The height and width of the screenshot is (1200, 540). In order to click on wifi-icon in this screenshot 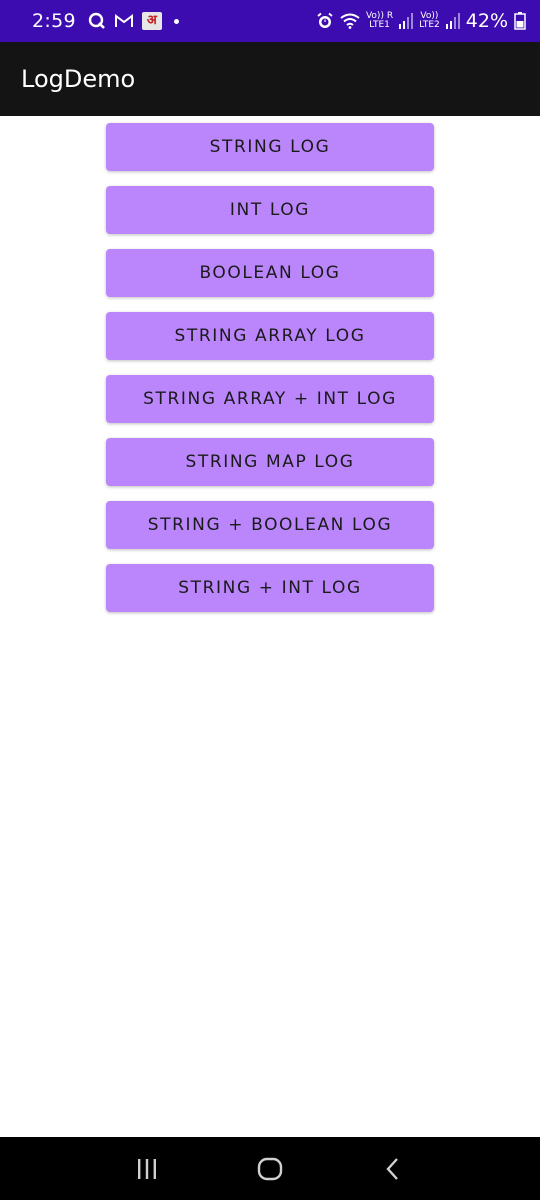, I will do `click(350, 21)`.